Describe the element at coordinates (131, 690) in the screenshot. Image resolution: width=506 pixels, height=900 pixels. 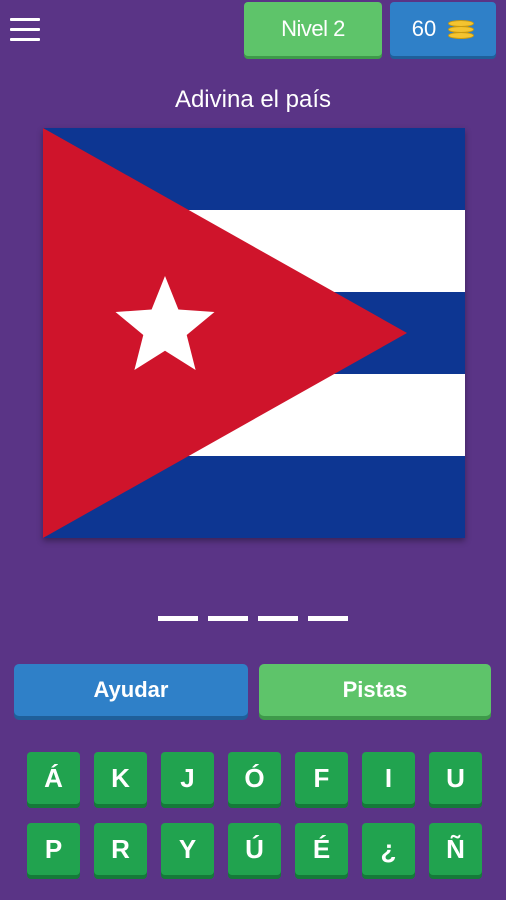
I see `help-button: Ayudar` at that location.